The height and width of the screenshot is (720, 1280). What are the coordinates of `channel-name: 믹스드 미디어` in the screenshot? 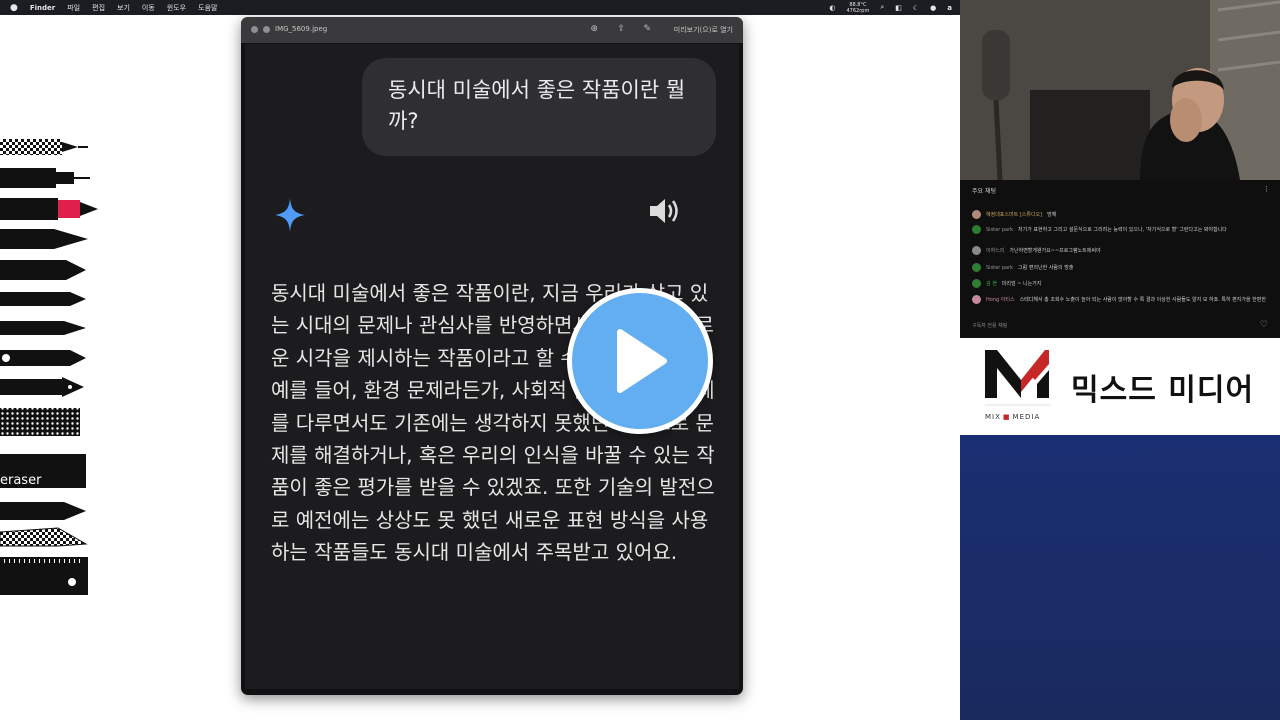 It's located at (1163, 390).